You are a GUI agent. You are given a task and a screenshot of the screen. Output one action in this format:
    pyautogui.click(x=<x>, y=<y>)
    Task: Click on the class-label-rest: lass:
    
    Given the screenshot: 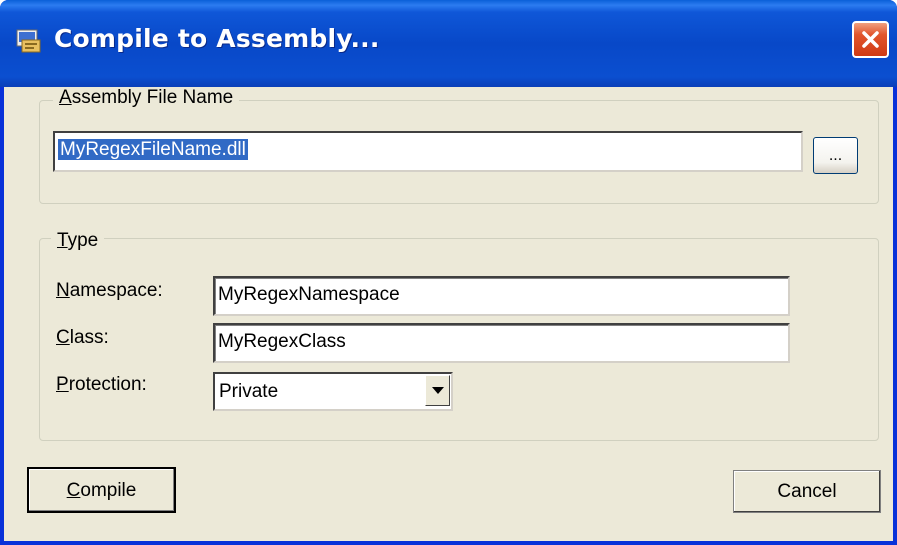 What is the action you would take?
    pyautogui.click(x=89, y=337)
    